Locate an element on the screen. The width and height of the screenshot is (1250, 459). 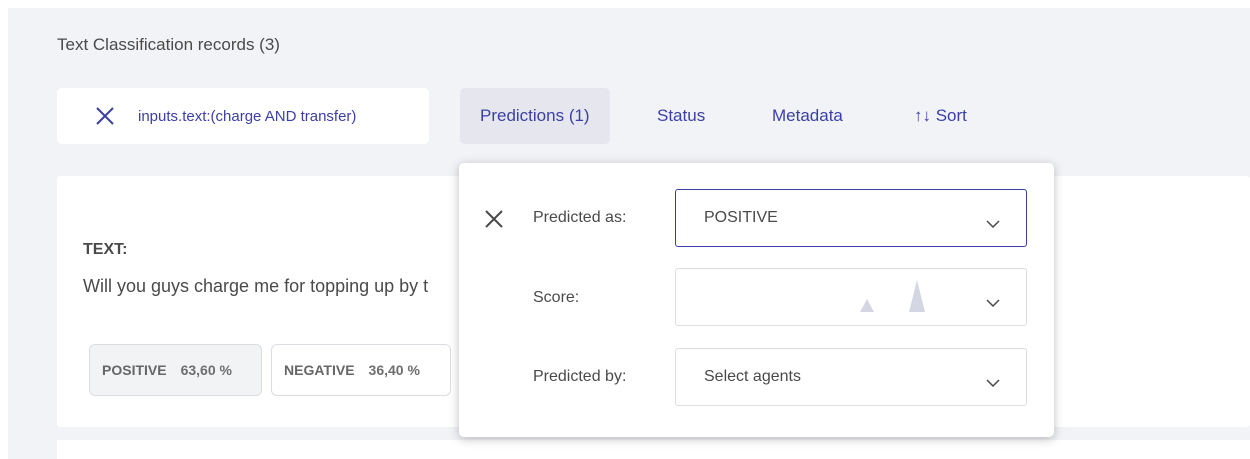
score-histogram is located at coordinates (892, 296).